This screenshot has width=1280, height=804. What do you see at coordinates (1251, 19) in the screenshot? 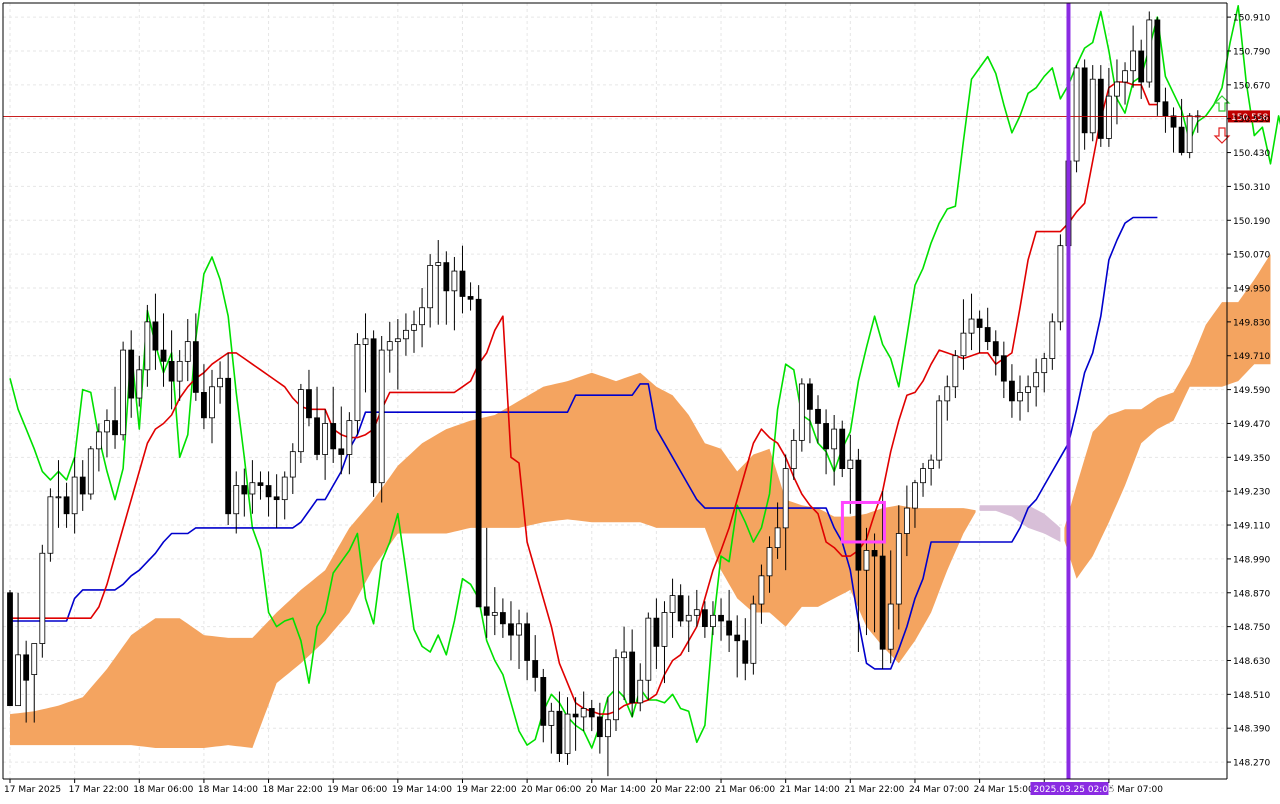
I see `y-tick-label: 150.910` at bounding box center [1251, 19].